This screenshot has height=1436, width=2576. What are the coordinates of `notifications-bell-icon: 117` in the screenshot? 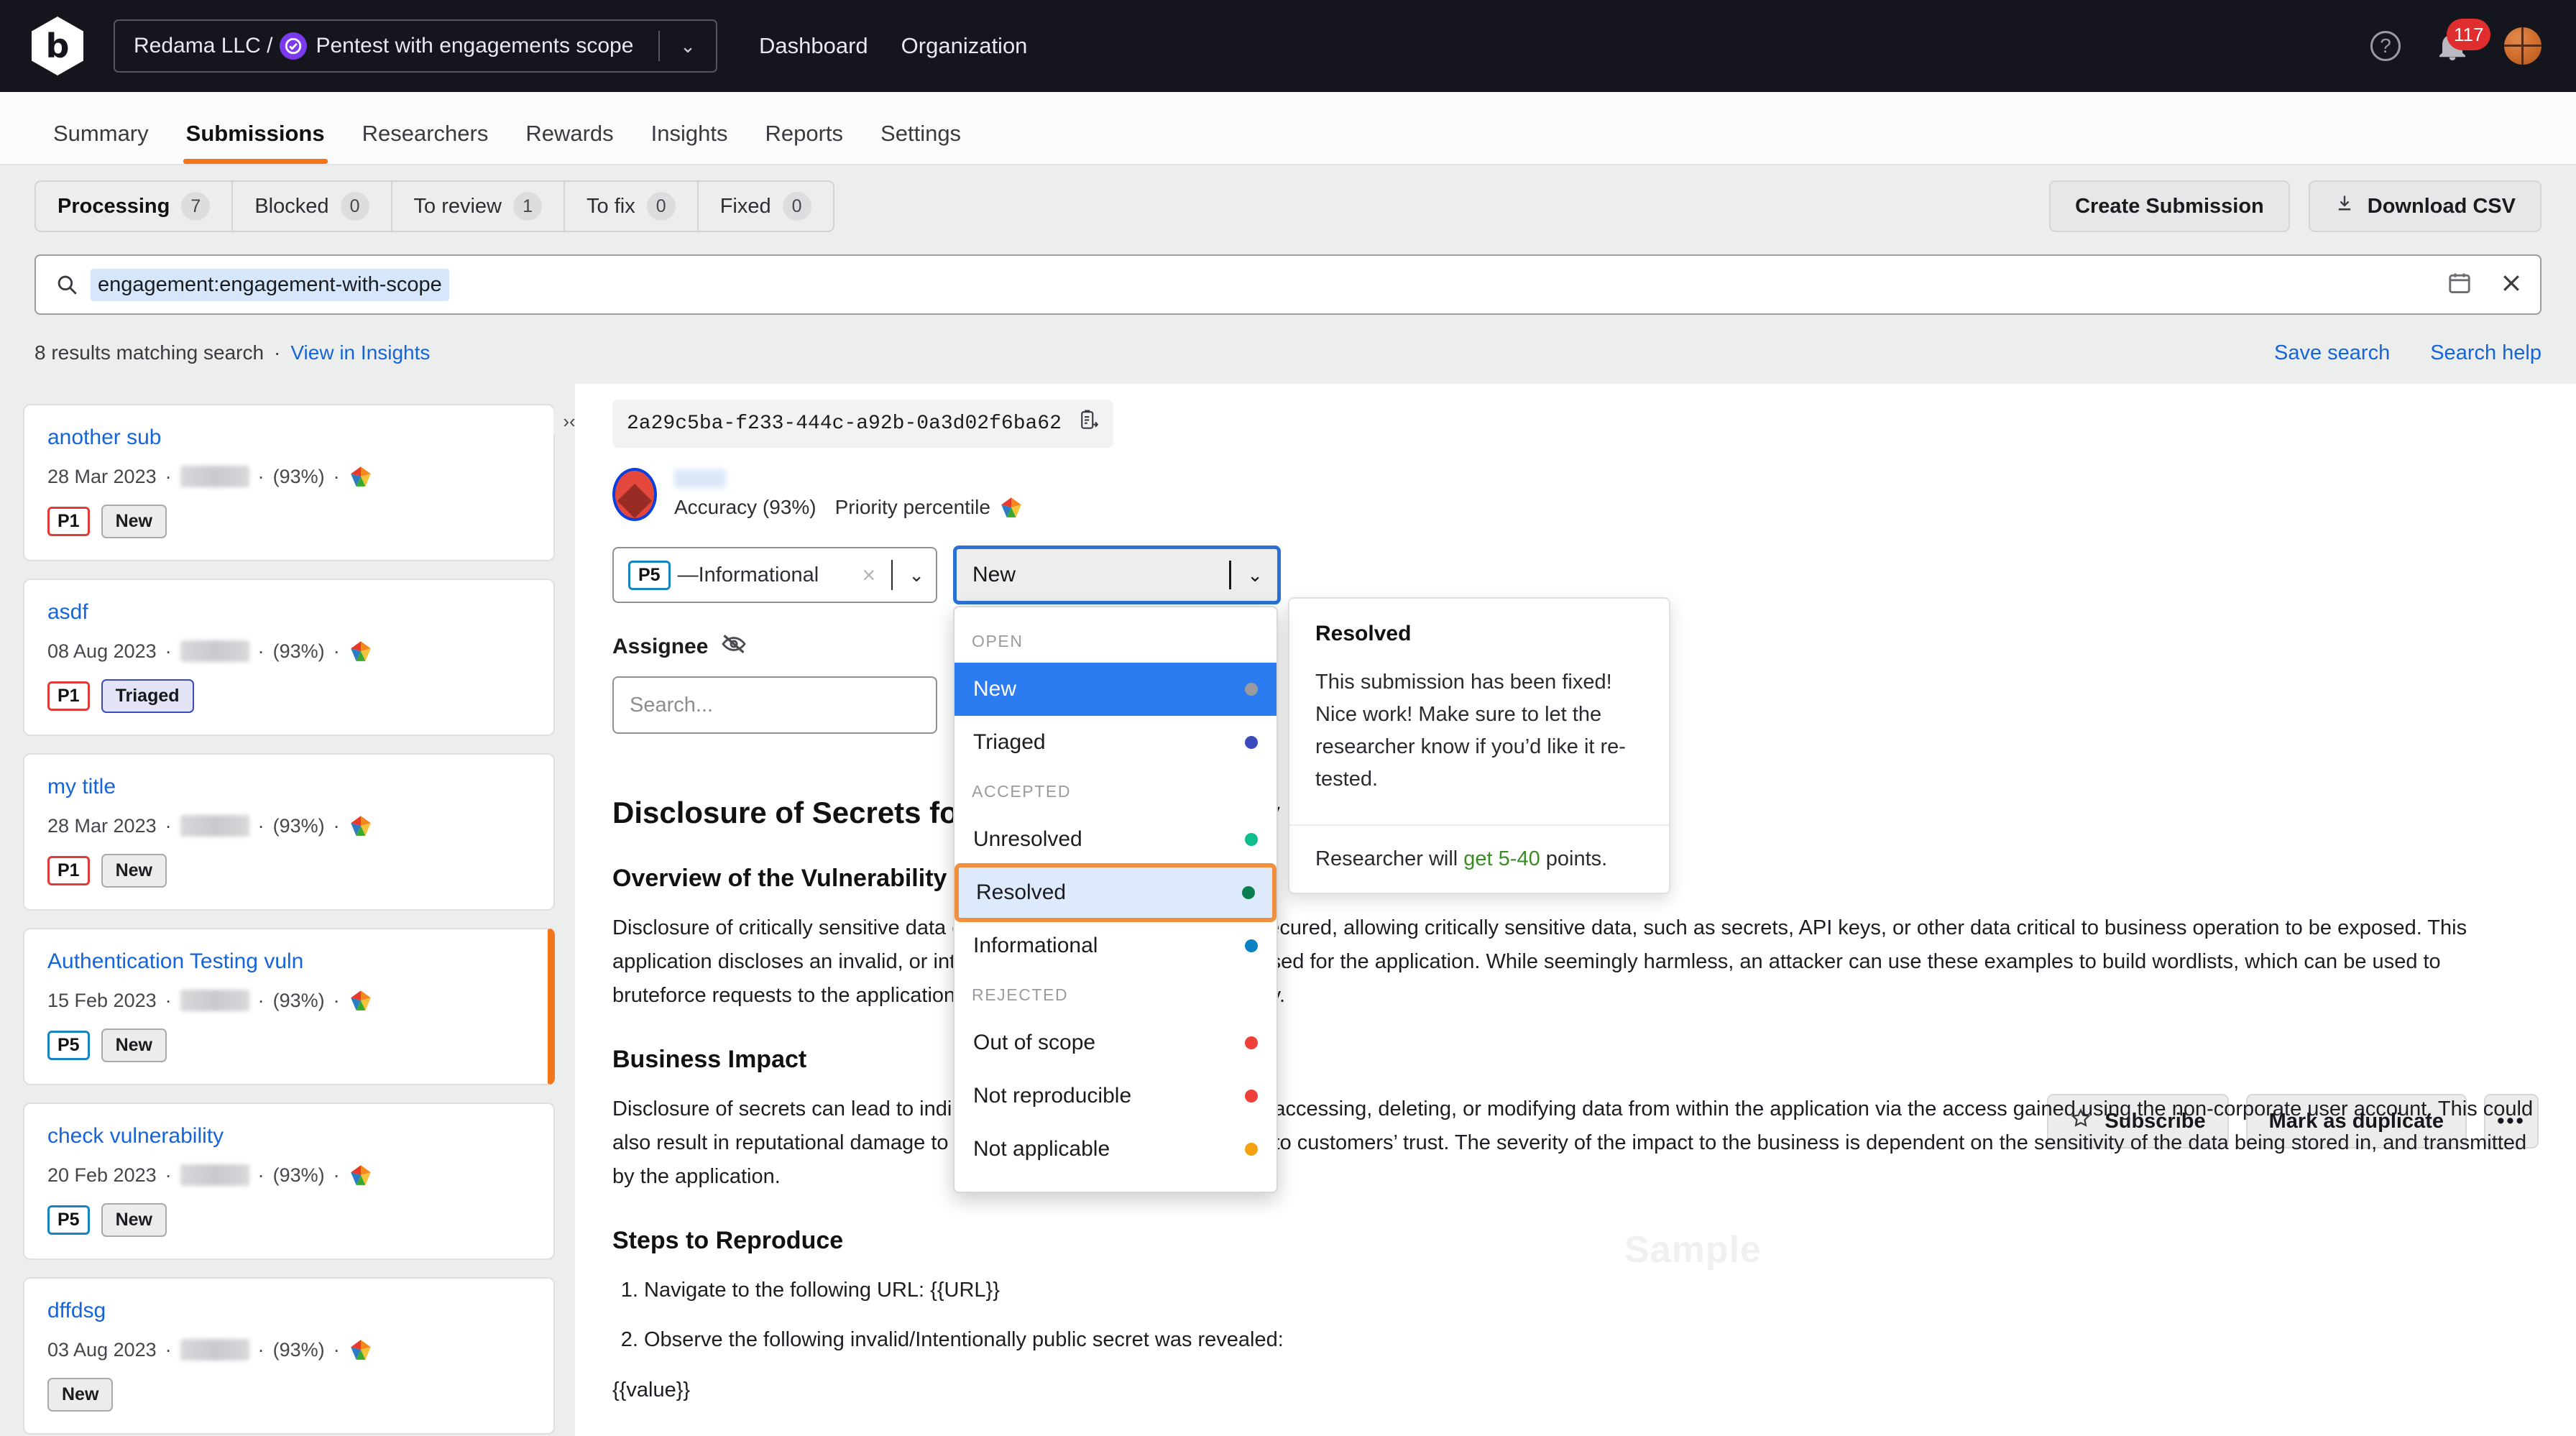 It's located at (2463, 41).